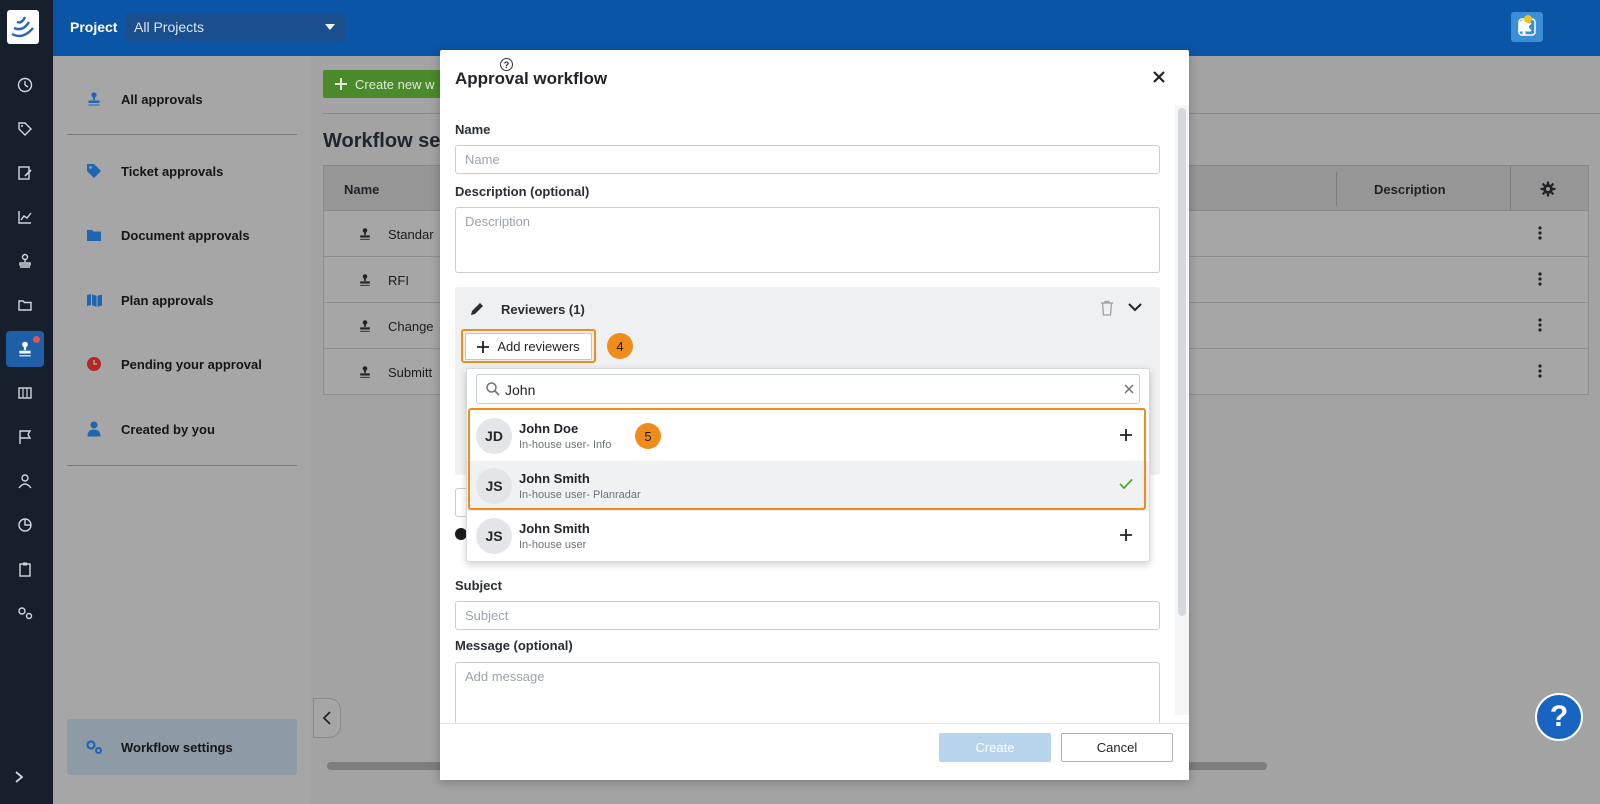  Describe the element at coordinates (25, 173) in the screenshot. I see `rail-forms-icon` at that location.